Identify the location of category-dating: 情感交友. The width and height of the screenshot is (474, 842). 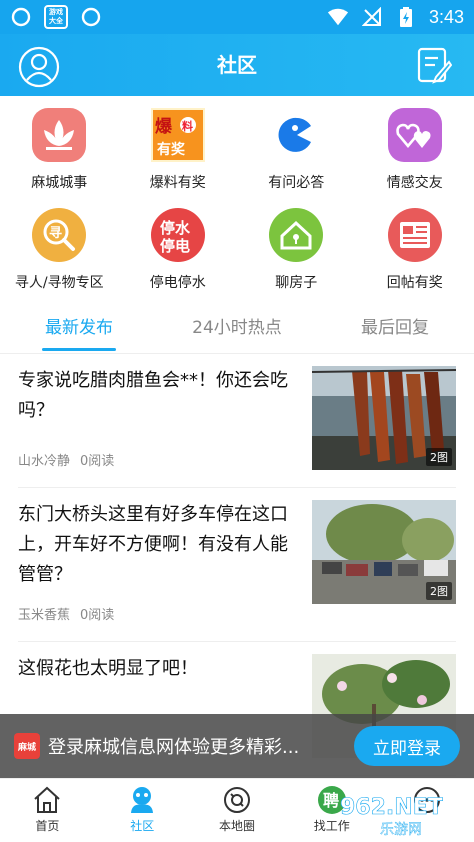
(415, 147).